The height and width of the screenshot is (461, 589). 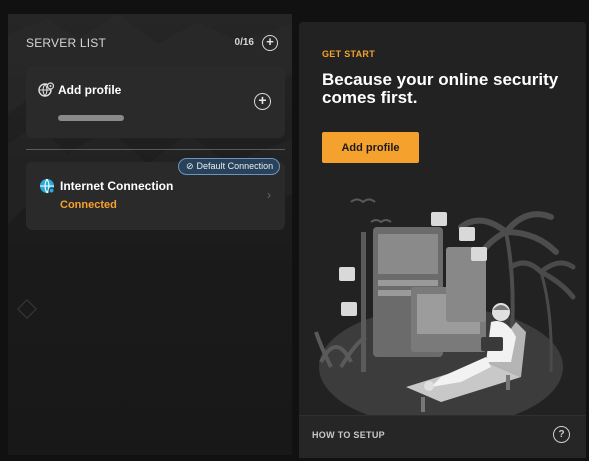 What do you see at coordinates (90, 90) in the screenshot?
I see `add-profile-label: Add profile` at bounding box center [90, 90].